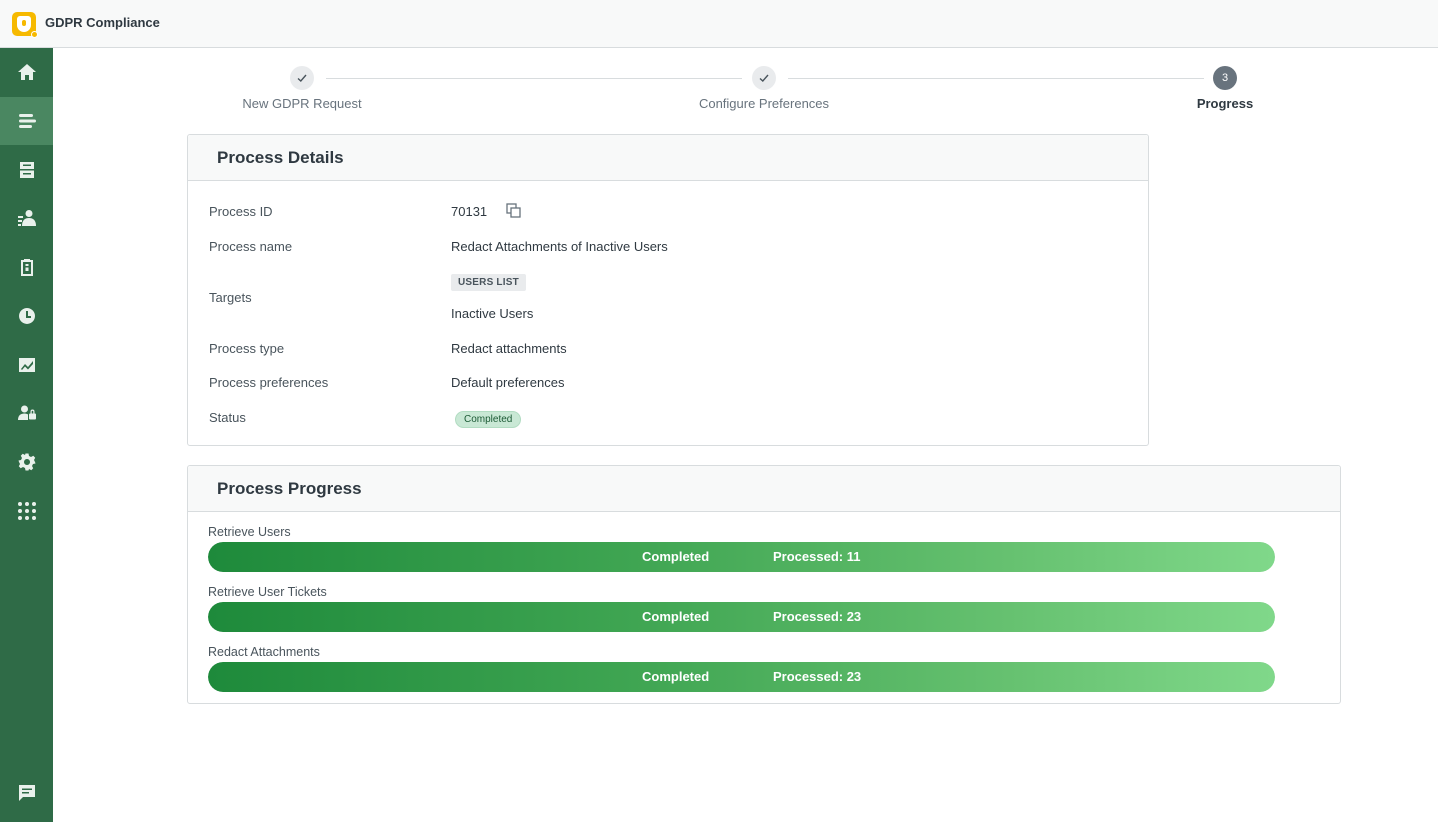 Image resolution: width=1438 pixels, height=822 pixels. What do you see at coordinates (492, 313) in the screenshot?
I see `inactive-users-link: Inactive Users` at bounding box center [492, 313].